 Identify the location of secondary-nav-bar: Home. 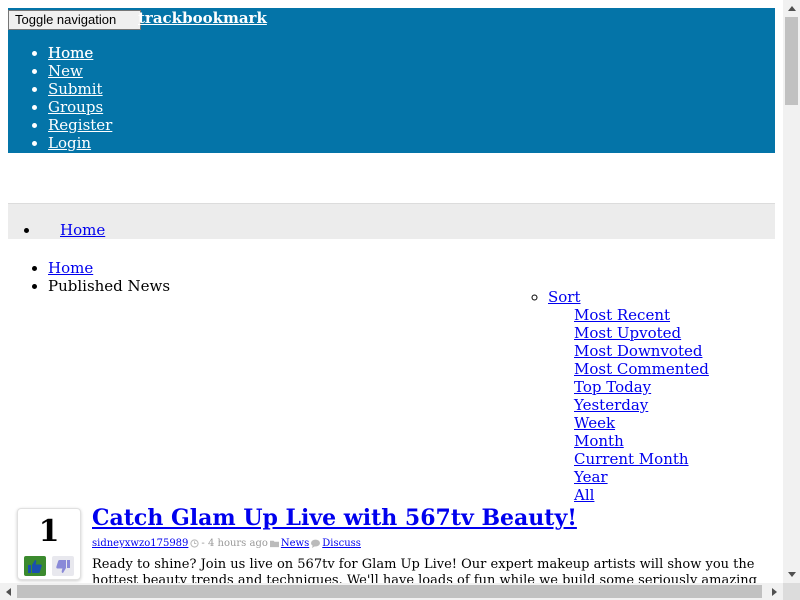
(391, 221).